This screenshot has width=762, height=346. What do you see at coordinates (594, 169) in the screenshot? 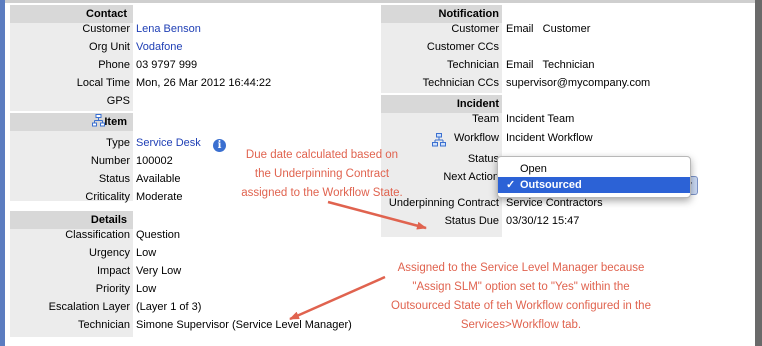
I see `dropdown-option-open: Open` at bounding box center [594, 169].